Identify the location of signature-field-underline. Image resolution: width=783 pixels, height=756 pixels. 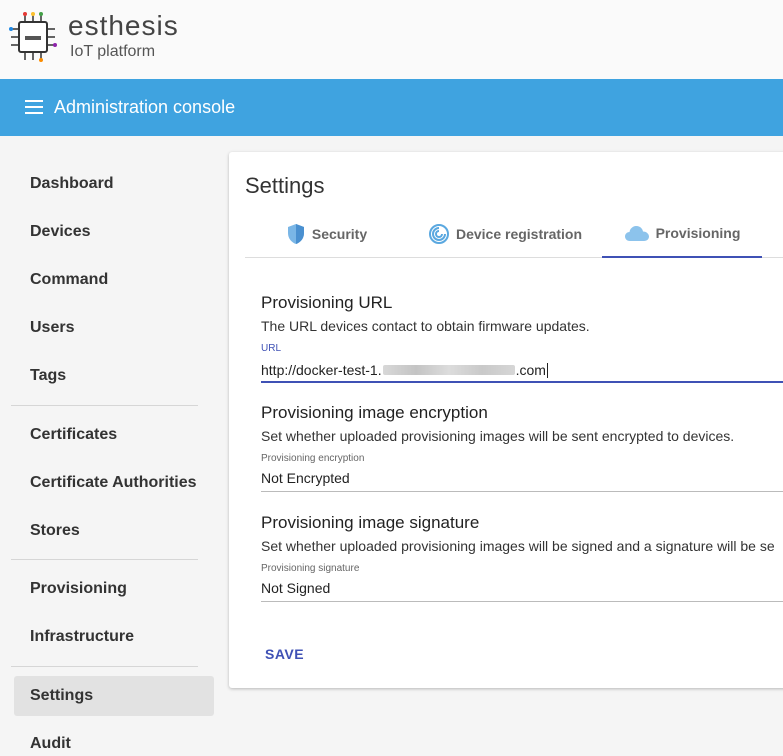
(522, 601).